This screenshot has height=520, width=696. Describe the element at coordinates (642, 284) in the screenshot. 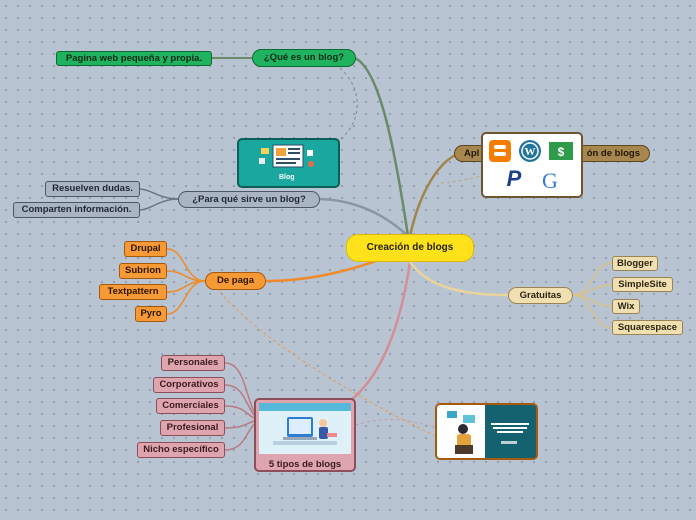

I see `node-simplesite: SimpleSite` at that location.